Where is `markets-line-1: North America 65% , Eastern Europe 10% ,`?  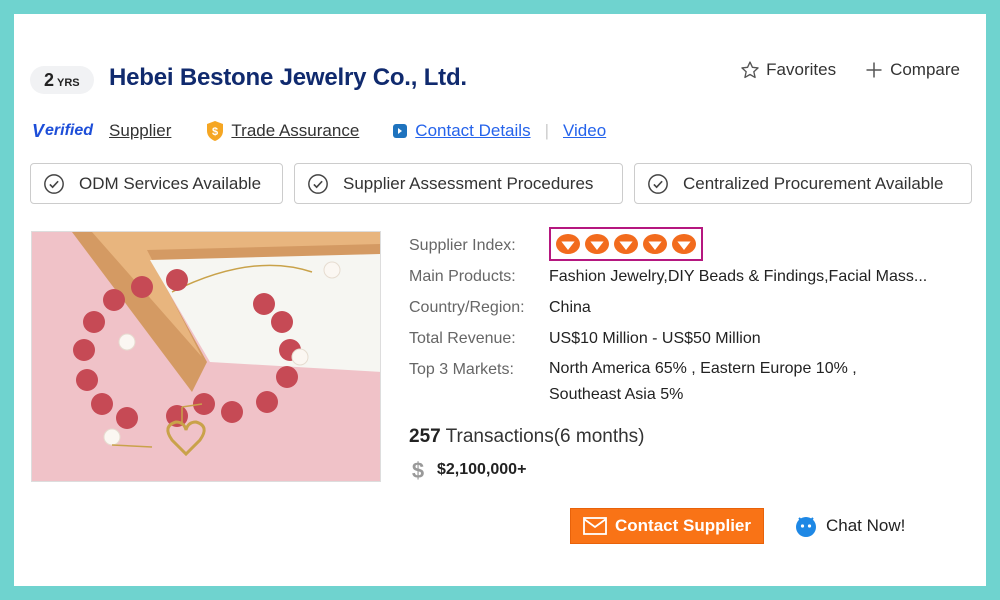 markets-line-1: North America 65% , Eastern Europe 10% , is located at coordinates (703, 368).